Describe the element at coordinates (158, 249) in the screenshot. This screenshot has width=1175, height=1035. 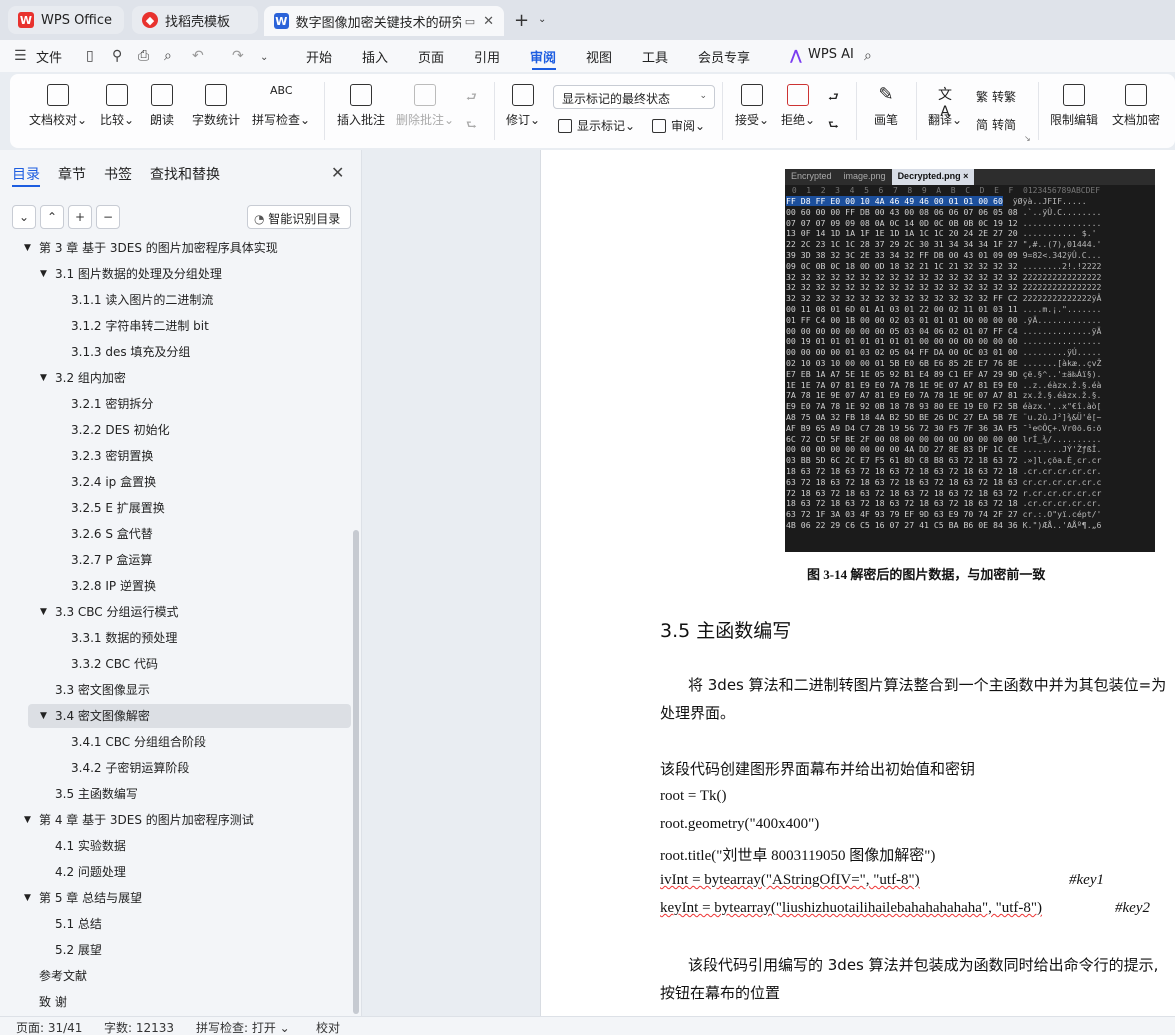
I see `toc-item: 第 3 章 基于 3DES 的图片加密程序具体实现` at that location.